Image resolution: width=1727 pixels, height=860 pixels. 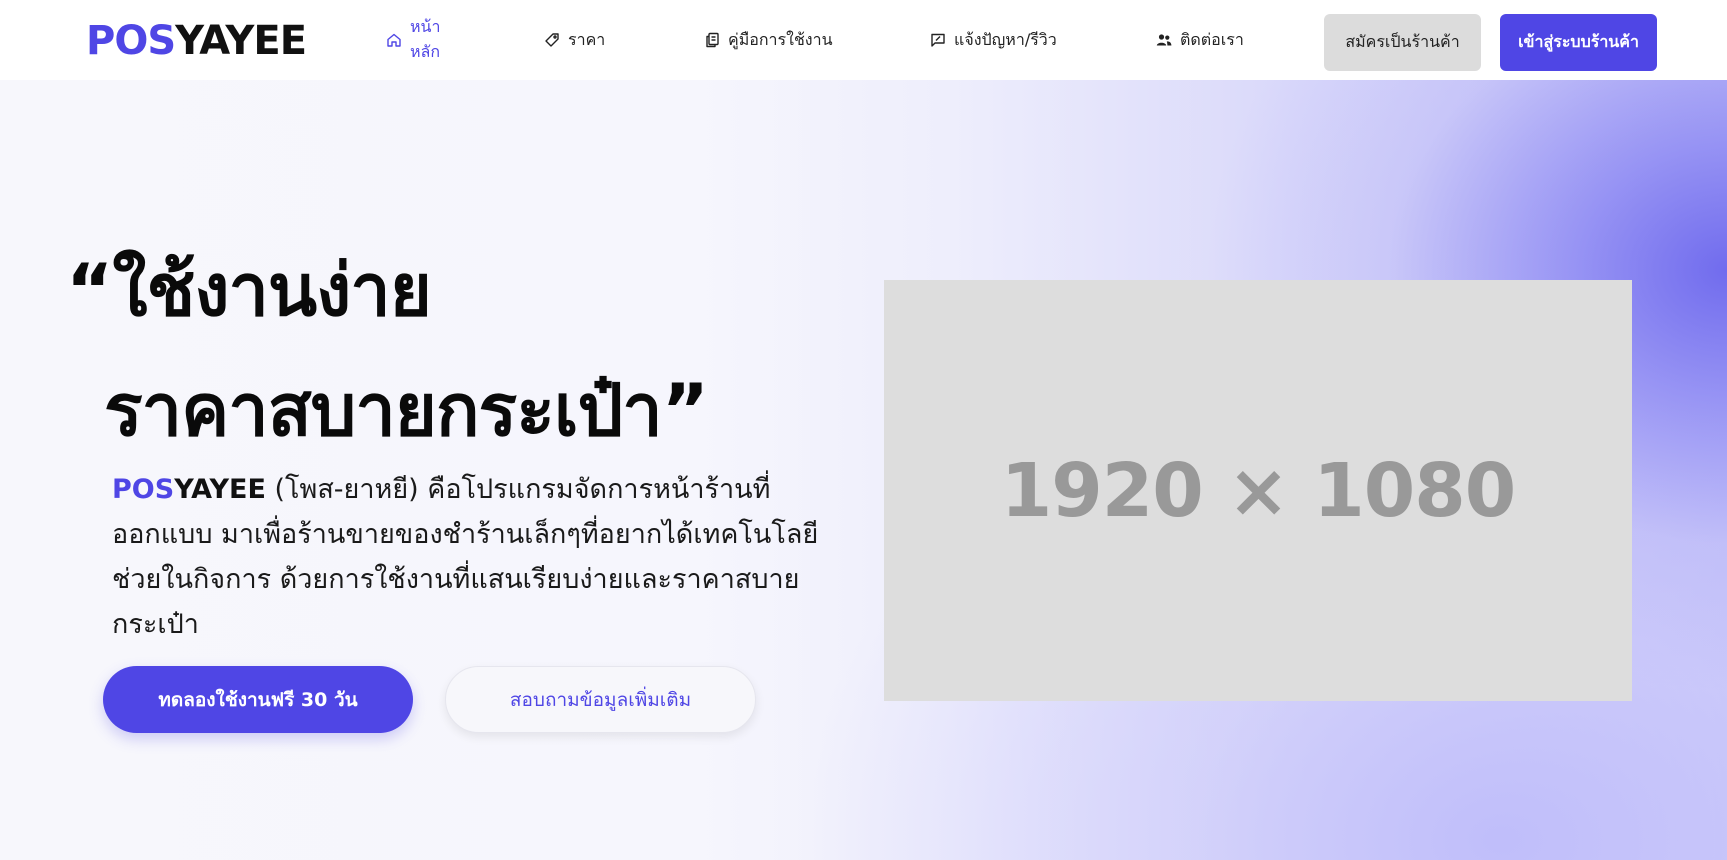 I want to click on nav-item-label: แจ้งปัญหา/รีวิว, so click(x=1005, y=39).